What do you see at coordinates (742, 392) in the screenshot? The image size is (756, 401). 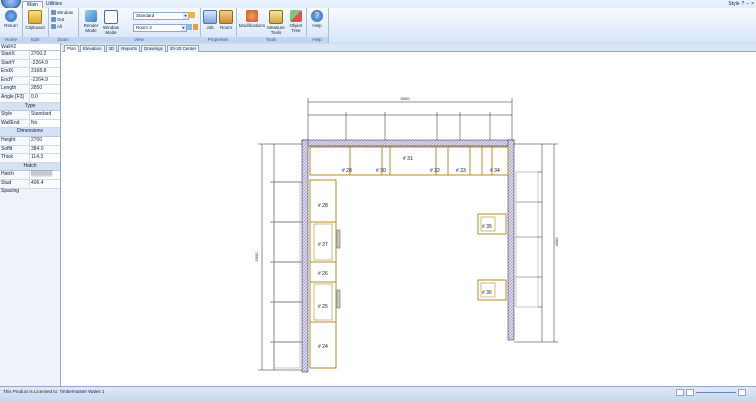 I see `zoom-in-icon` at bounding box center [742, 392].